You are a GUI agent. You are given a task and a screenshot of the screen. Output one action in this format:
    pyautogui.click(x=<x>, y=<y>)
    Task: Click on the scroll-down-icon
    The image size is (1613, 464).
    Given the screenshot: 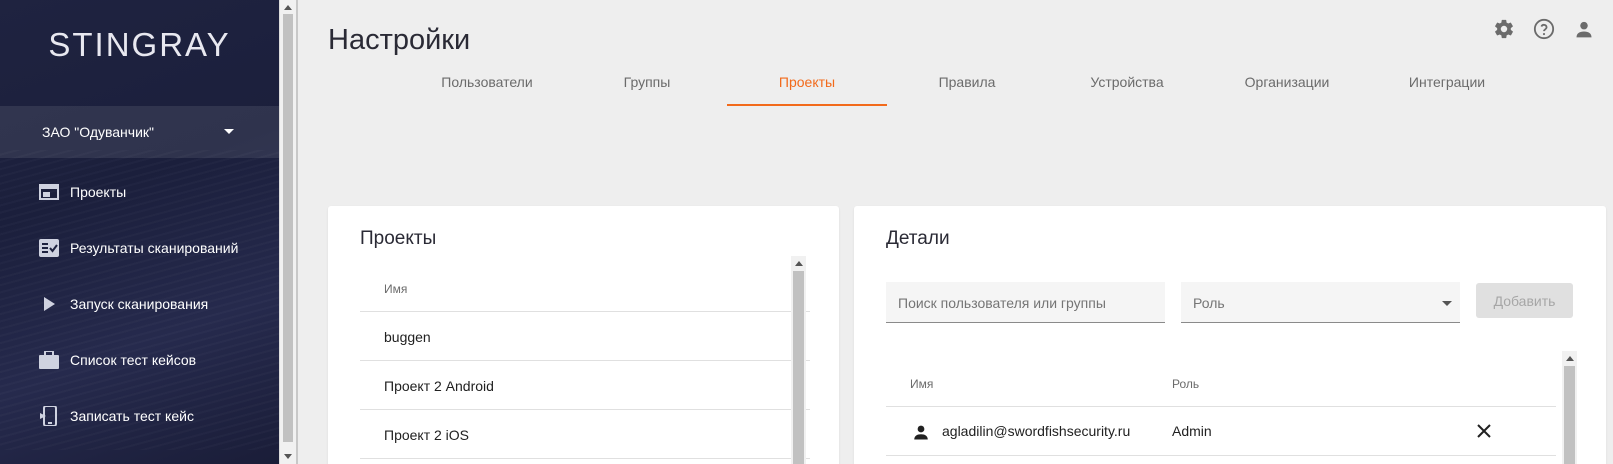 What is the action you would take?
    pyautogui.click(x=288, y=456)
    